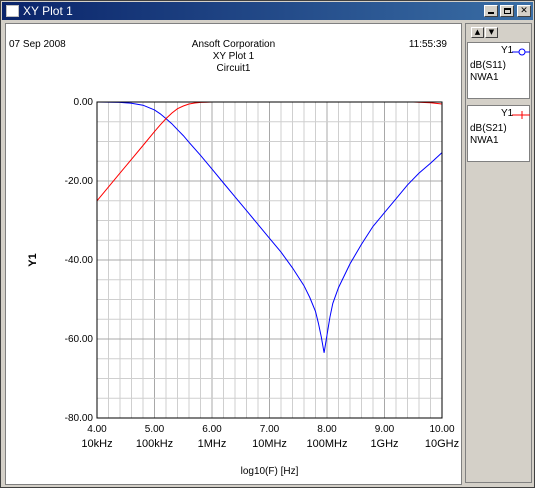  What do you see at coordinates (96, 444) in the screenshot?
I see `x-tick-frequency-label: 10kHz` at bounding box center [96, 444].